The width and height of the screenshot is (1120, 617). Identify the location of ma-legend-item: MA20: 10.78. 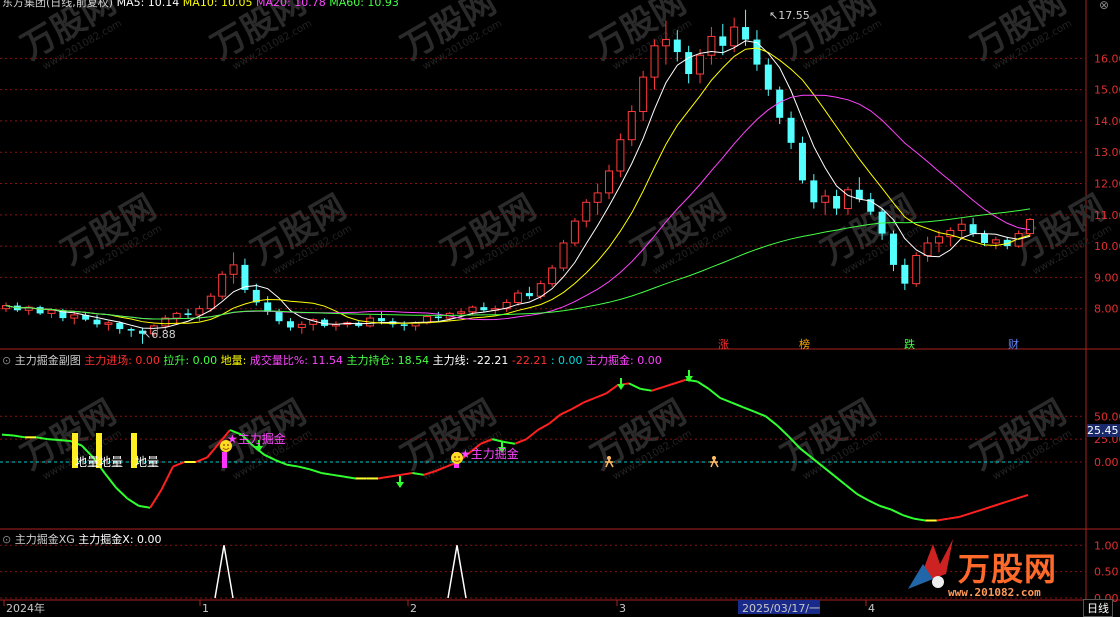
(289, 4).